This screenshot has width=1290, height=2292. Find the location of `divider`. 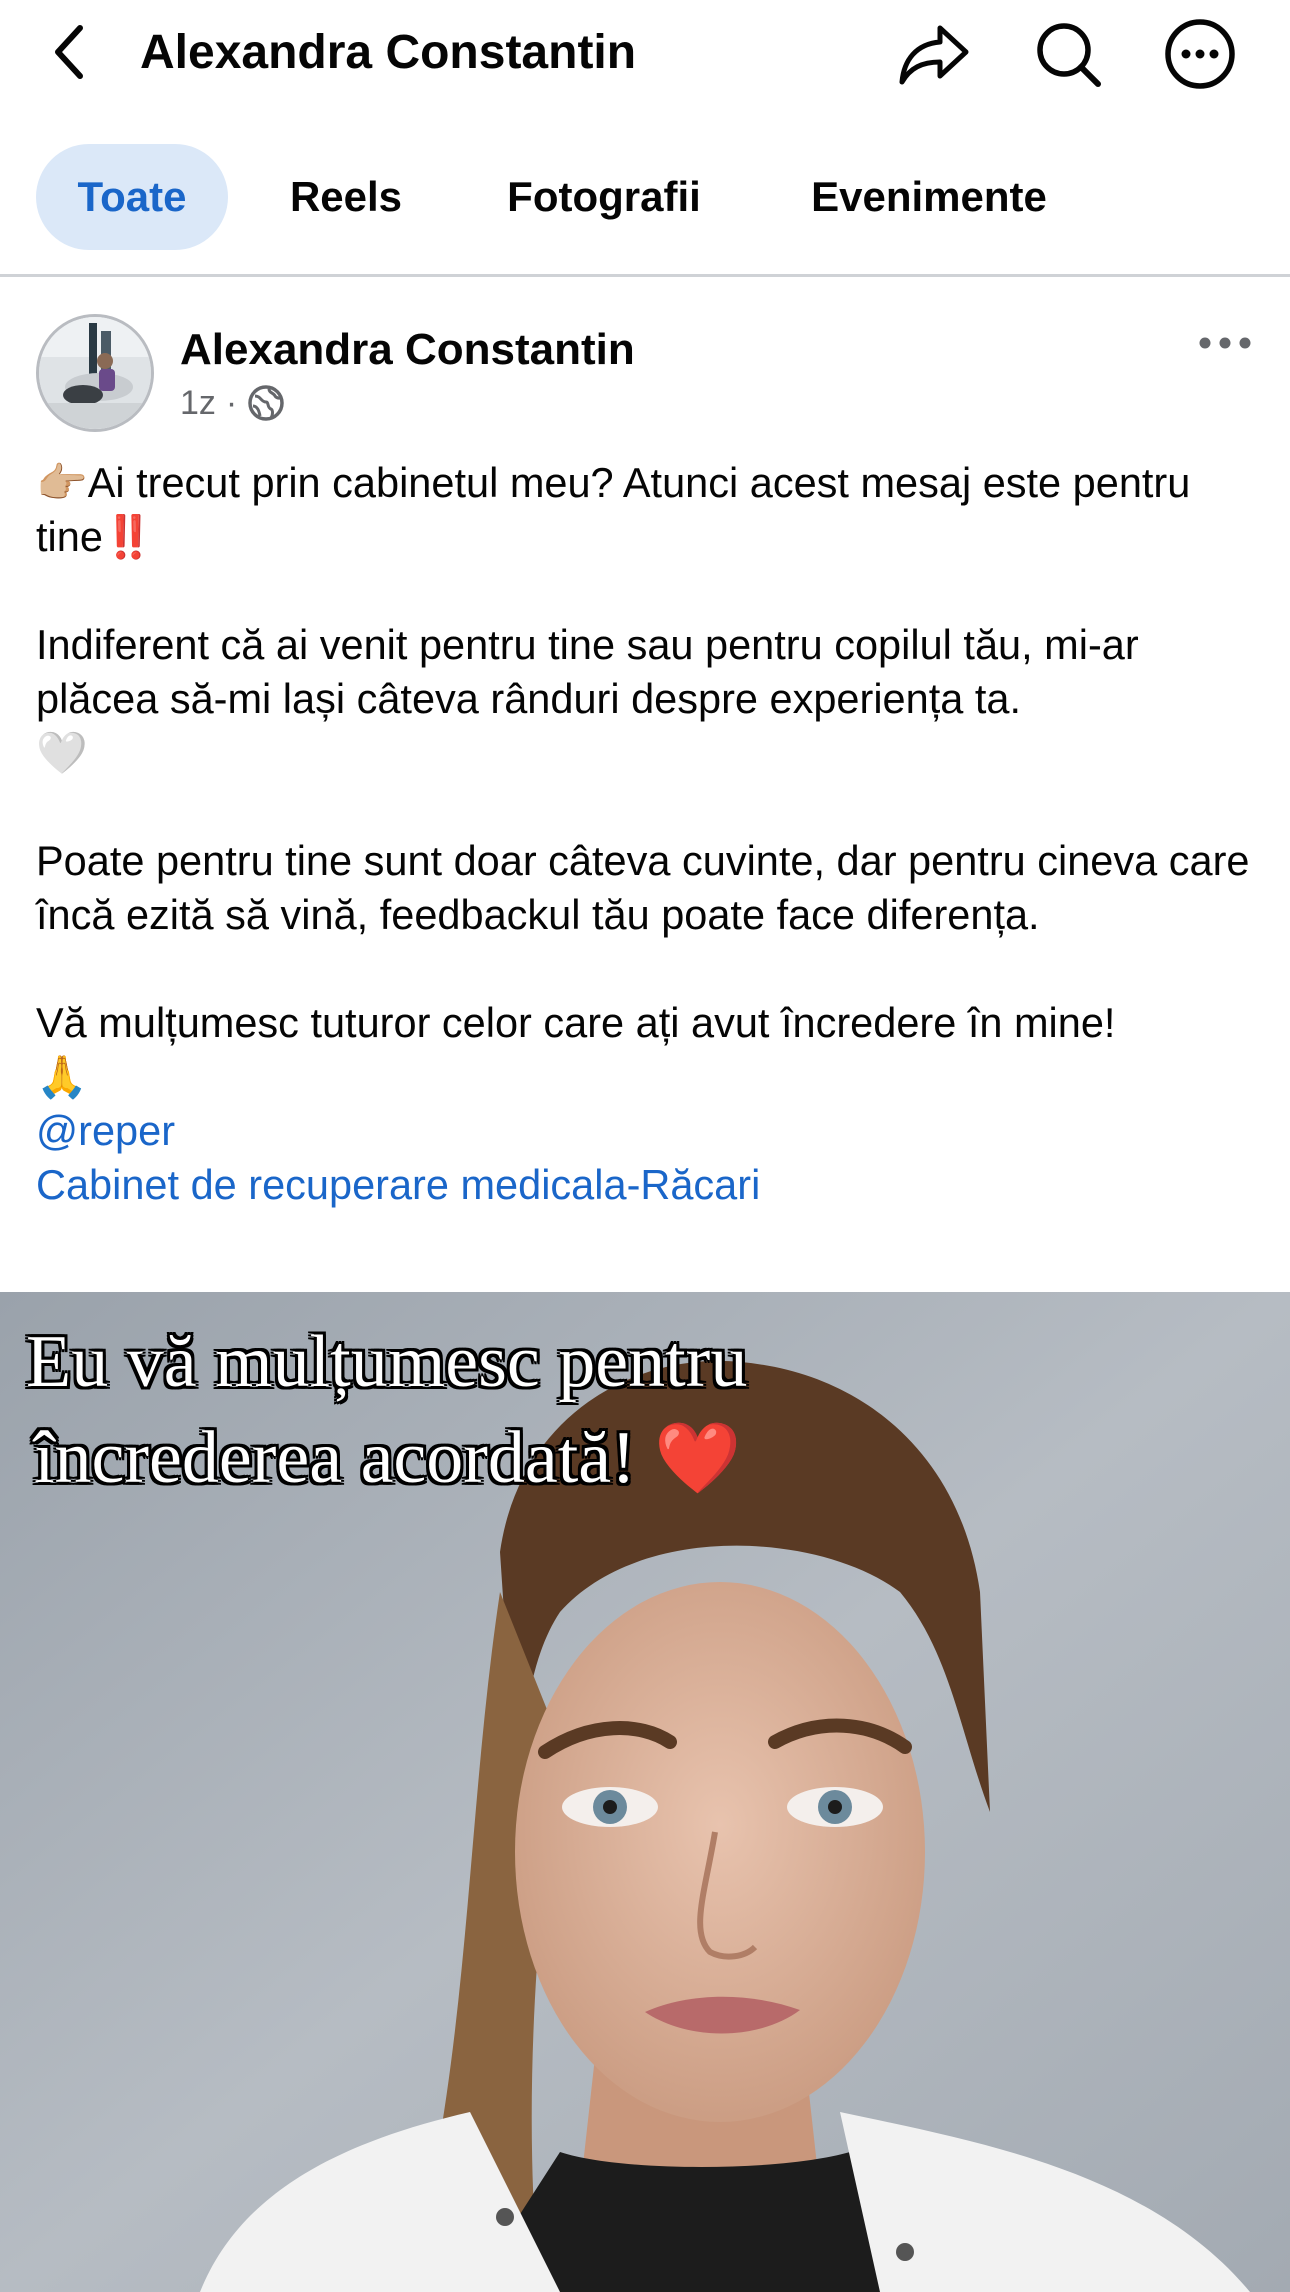

divider is located at coordinates (645, 275).